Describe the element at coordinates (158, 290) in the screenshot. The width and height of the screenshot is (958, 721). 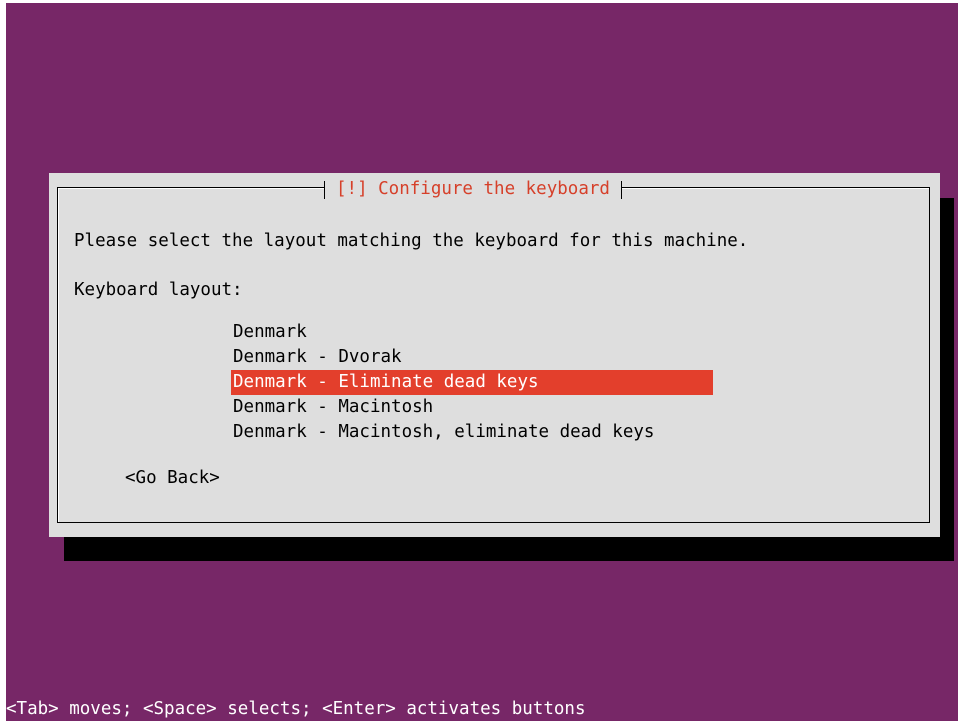
I see `keyboard-layout-label: Keyboard layout:` at that location.